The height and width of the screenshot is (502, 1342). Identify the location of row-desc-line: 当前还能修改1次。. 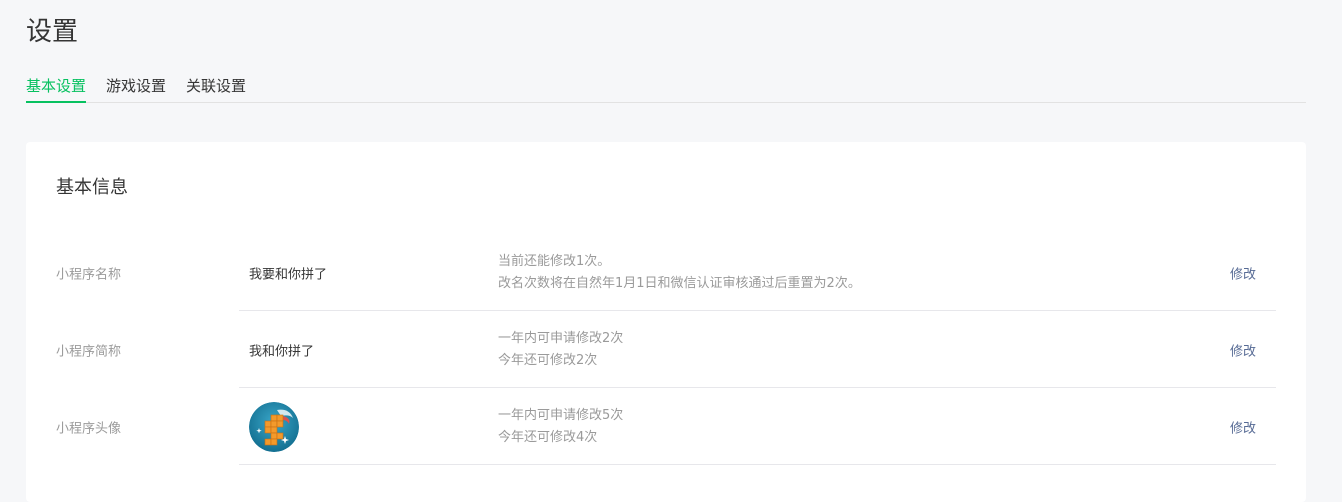
(554, 261).